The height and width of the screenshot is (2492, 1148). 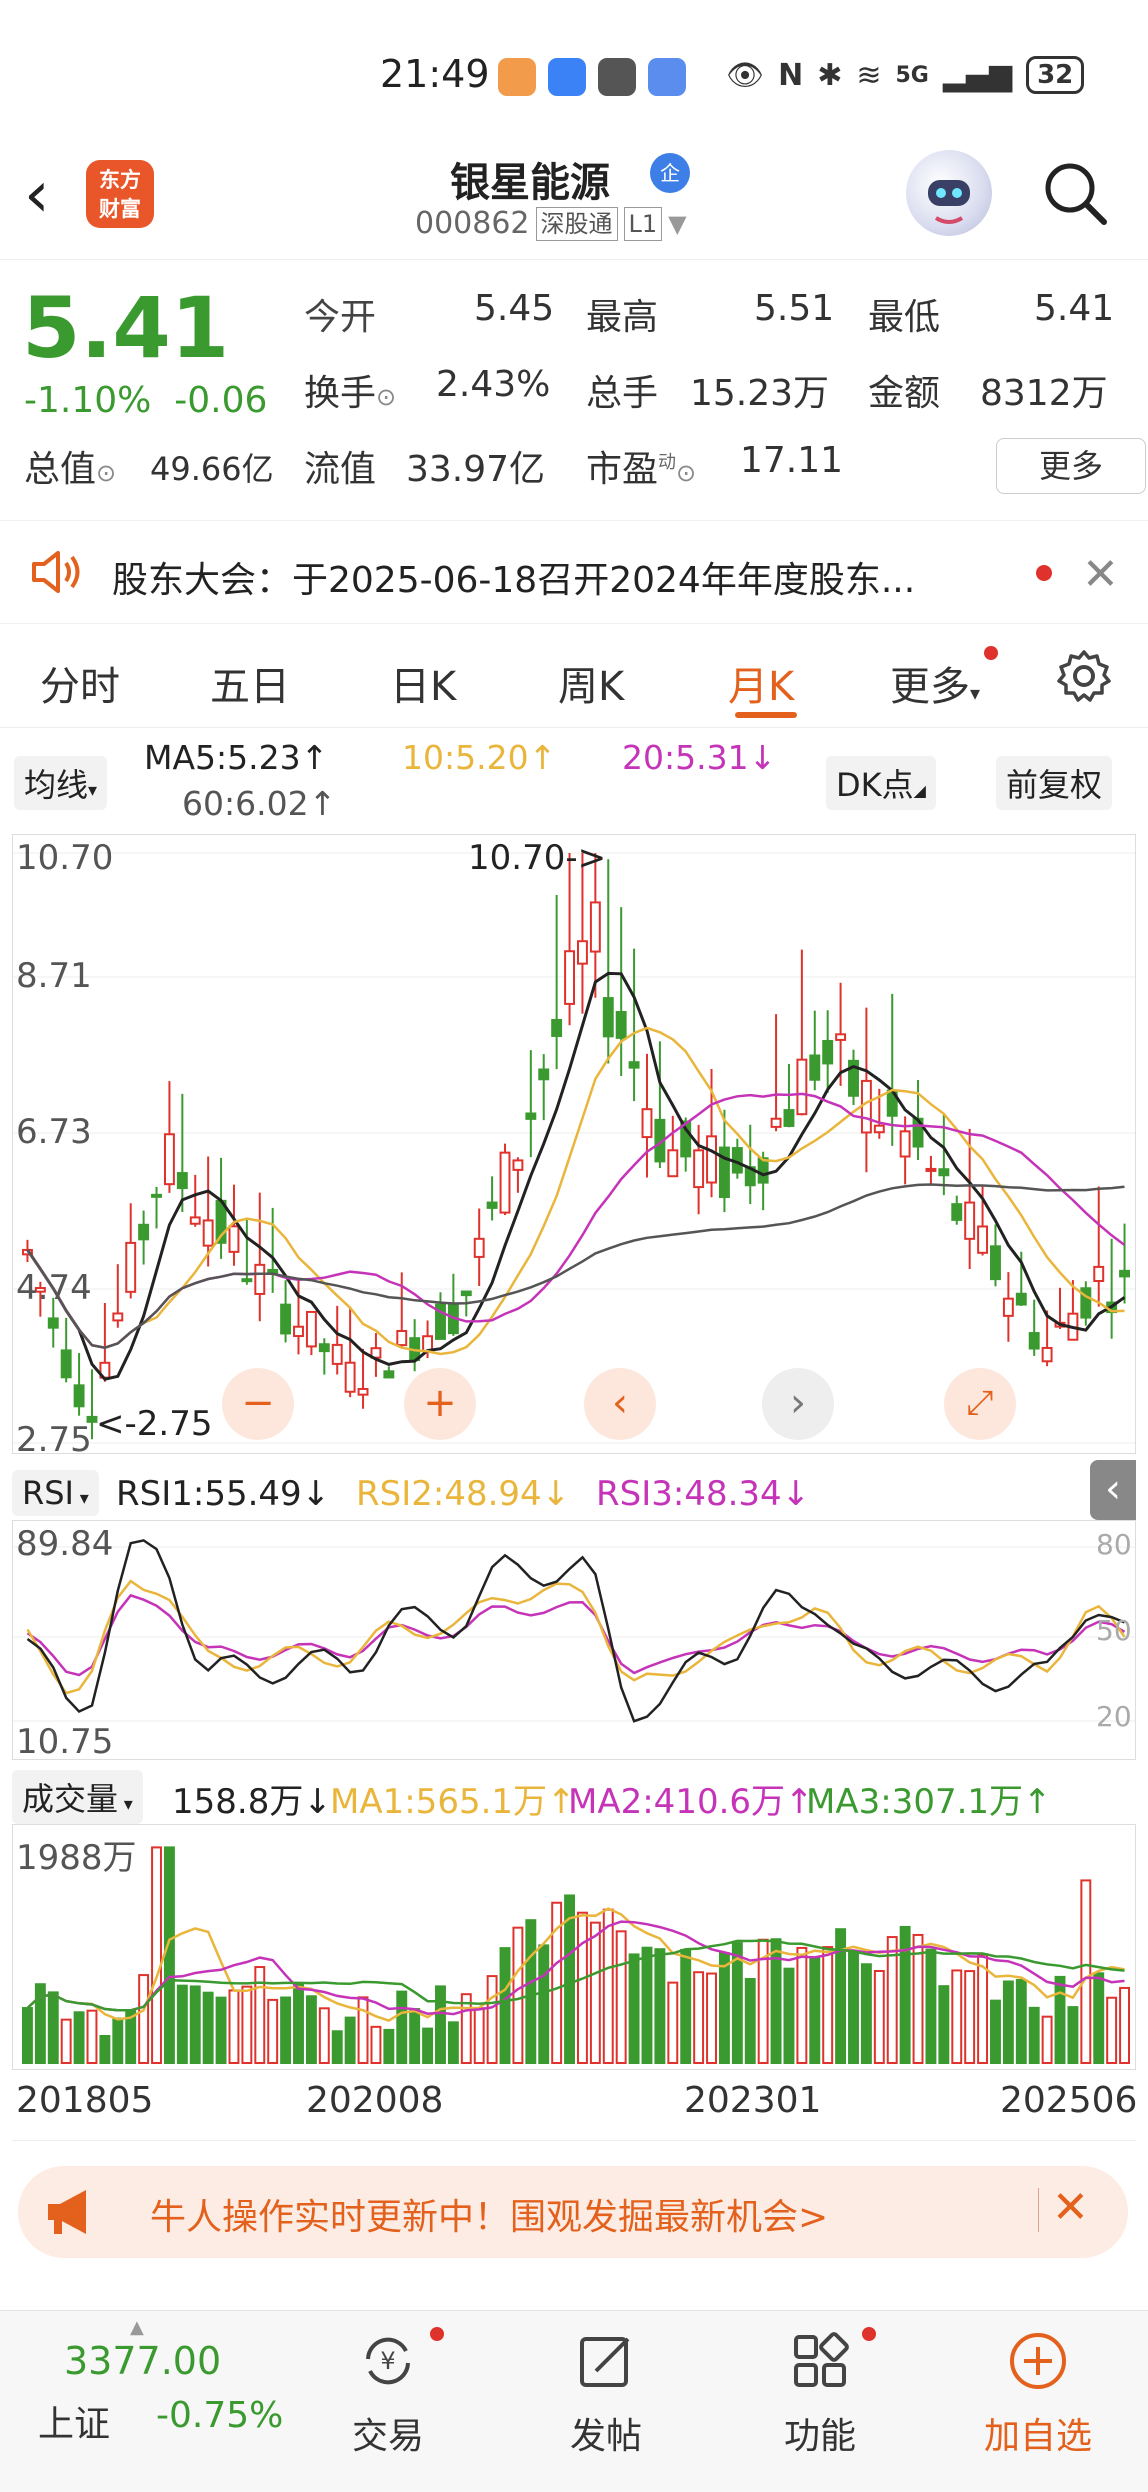 I want to click on bottom-nav: ▲ 3377.00 上证 -0.75% ¥ 交易 发帖 功能 加自选, so click(x=574, y=2401).